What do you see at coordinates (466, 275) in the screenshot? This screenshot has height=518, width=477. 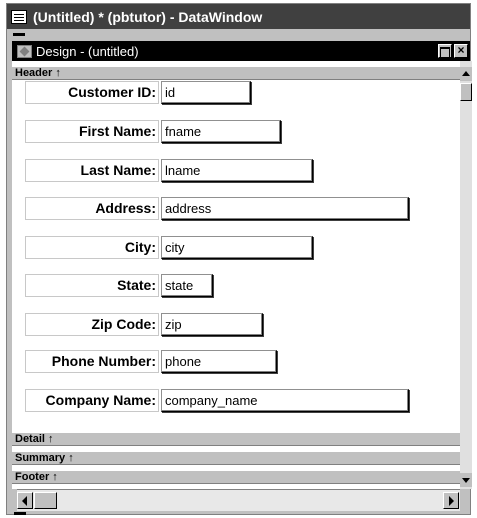 I see `vertical-scrollbar` at bounding box center [466, 275].